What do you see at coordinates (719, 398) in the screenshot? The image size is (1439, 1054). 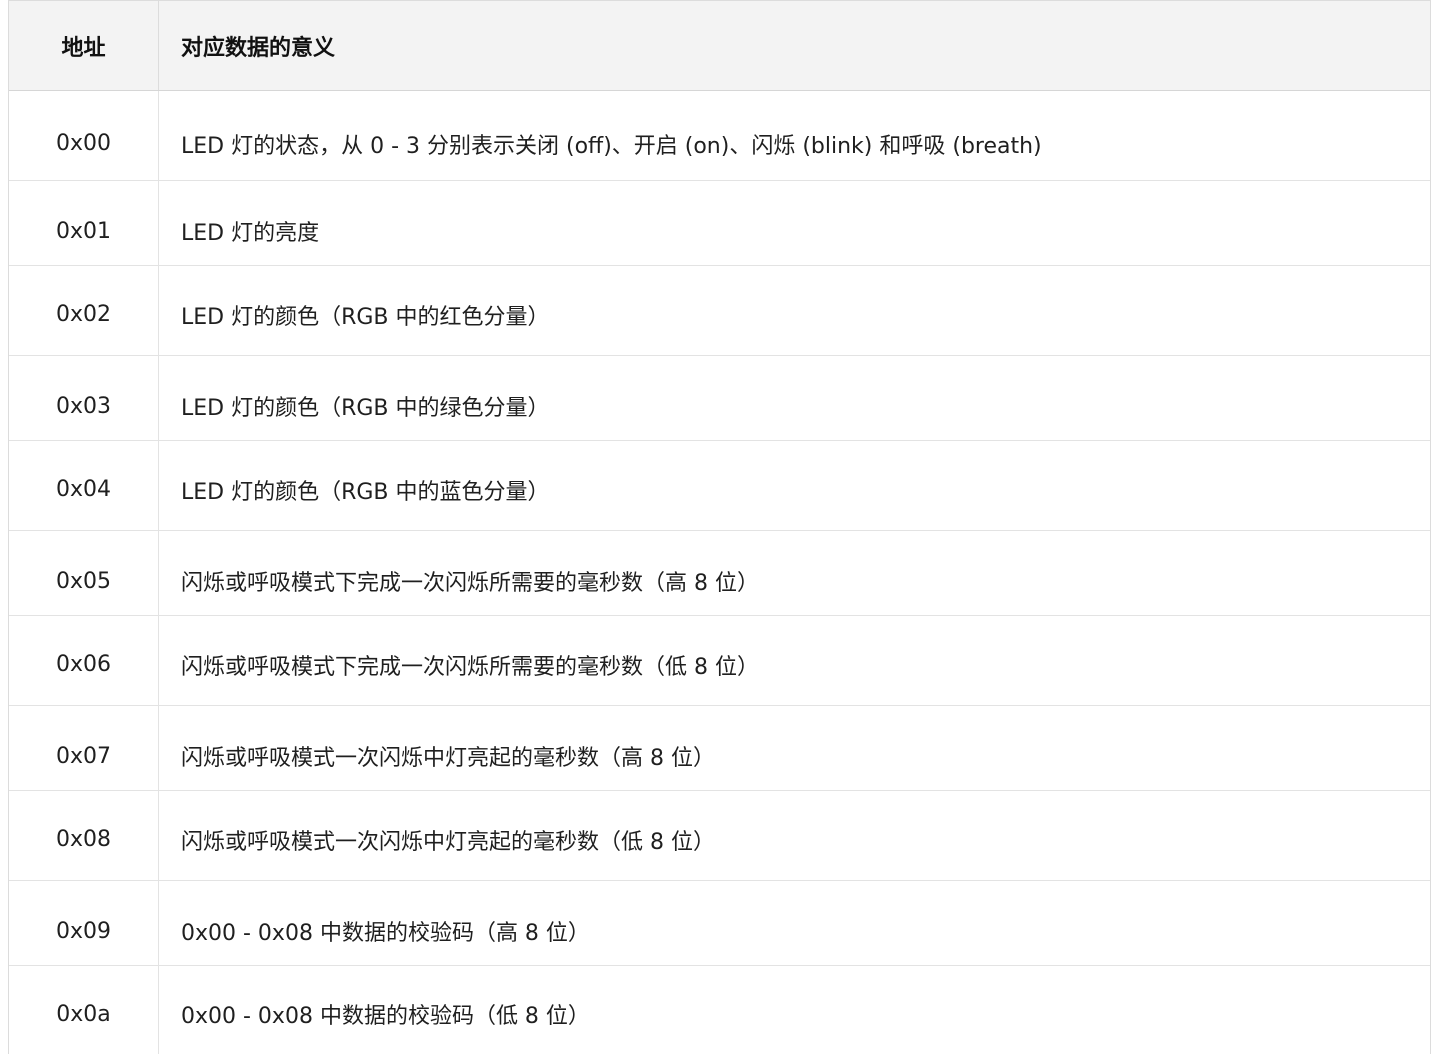 I see `table-row: 0x03 LED 灯的颜色（RGB 中的绿色分量）` at bounding box center [719, 398].